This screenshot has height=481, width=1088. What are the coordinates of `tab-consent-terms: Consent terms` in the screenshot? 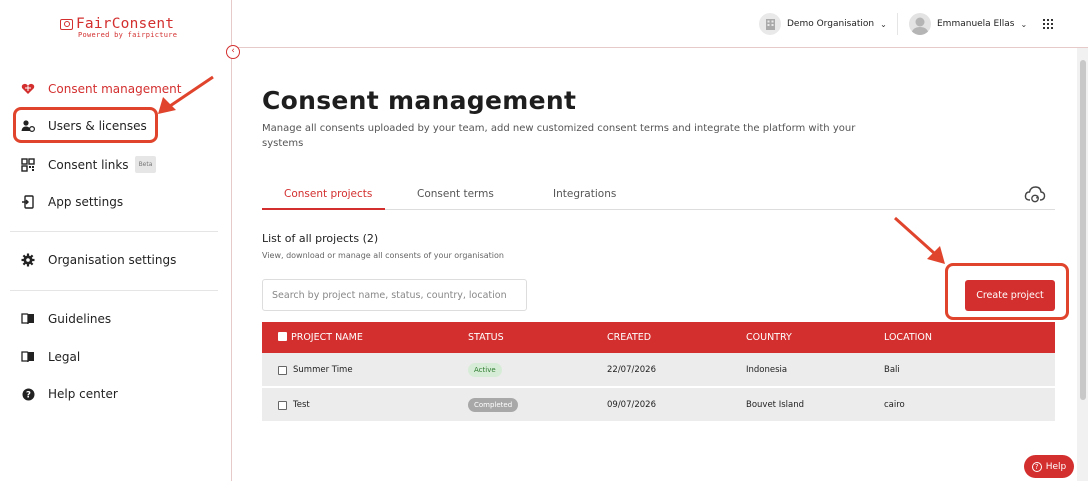 It's located at (455, 194).